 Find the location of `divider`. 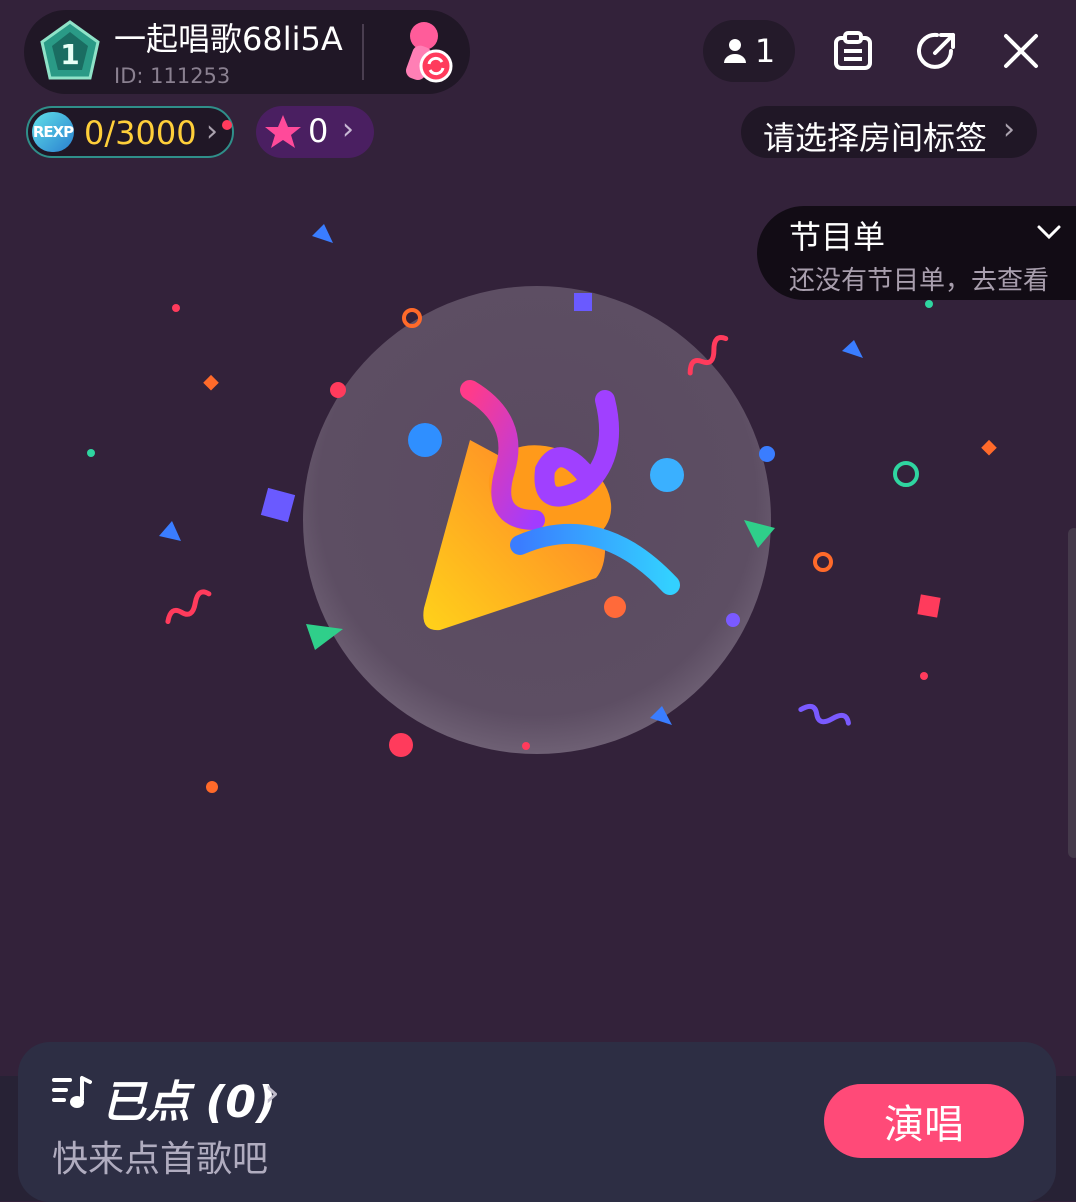

divider is located at coordinates (363, 52).